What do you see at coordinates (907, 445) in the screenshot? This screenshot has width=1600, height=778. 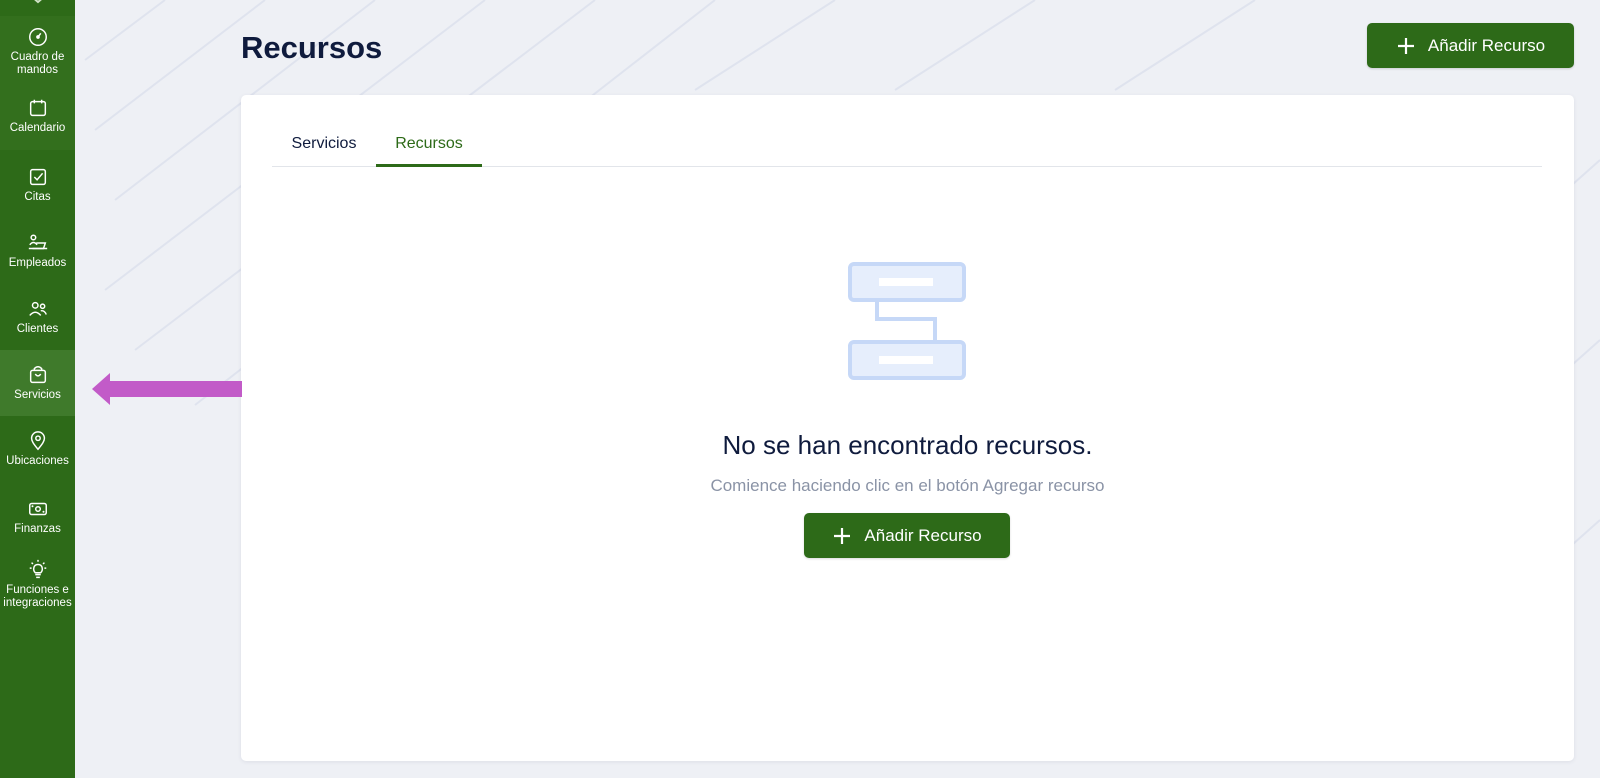 I see `empty-state-title: No se han encontrado recursos.` at bounding box center [907, 445].